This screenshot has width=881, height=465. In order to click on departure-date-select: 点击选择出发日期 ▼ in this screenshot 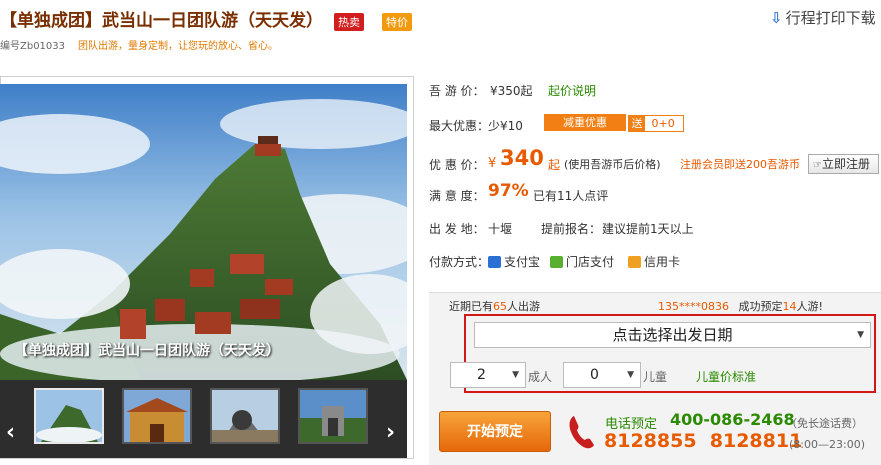, I will do `click(672, 335)`.